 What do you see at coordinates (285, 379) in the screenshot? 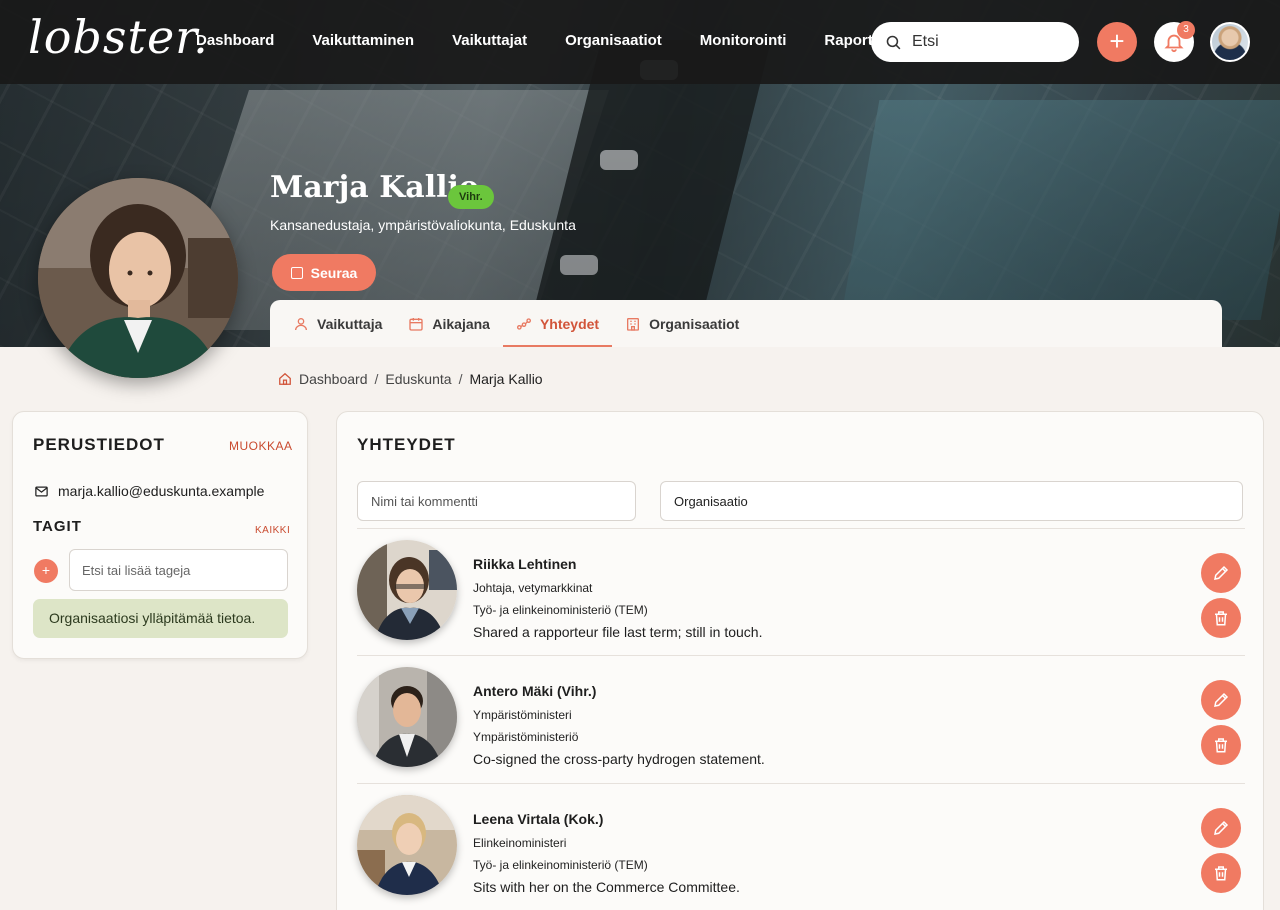
I see `home-icon` at bounding box center [285, 379].